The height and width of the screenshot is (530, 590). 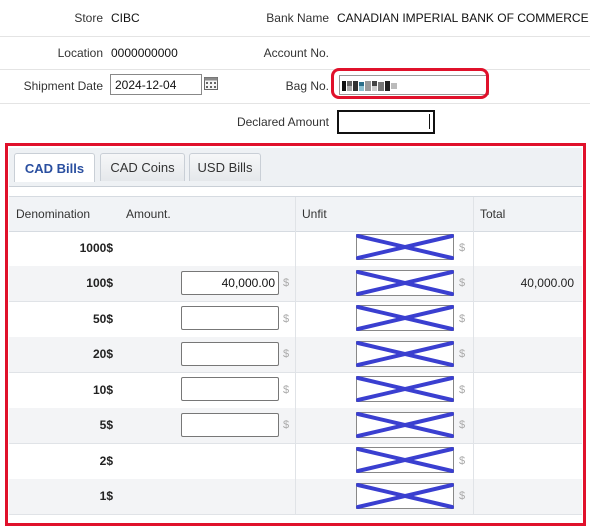 I want to click on table-row: 1$ $, so click(x=295, y=496).